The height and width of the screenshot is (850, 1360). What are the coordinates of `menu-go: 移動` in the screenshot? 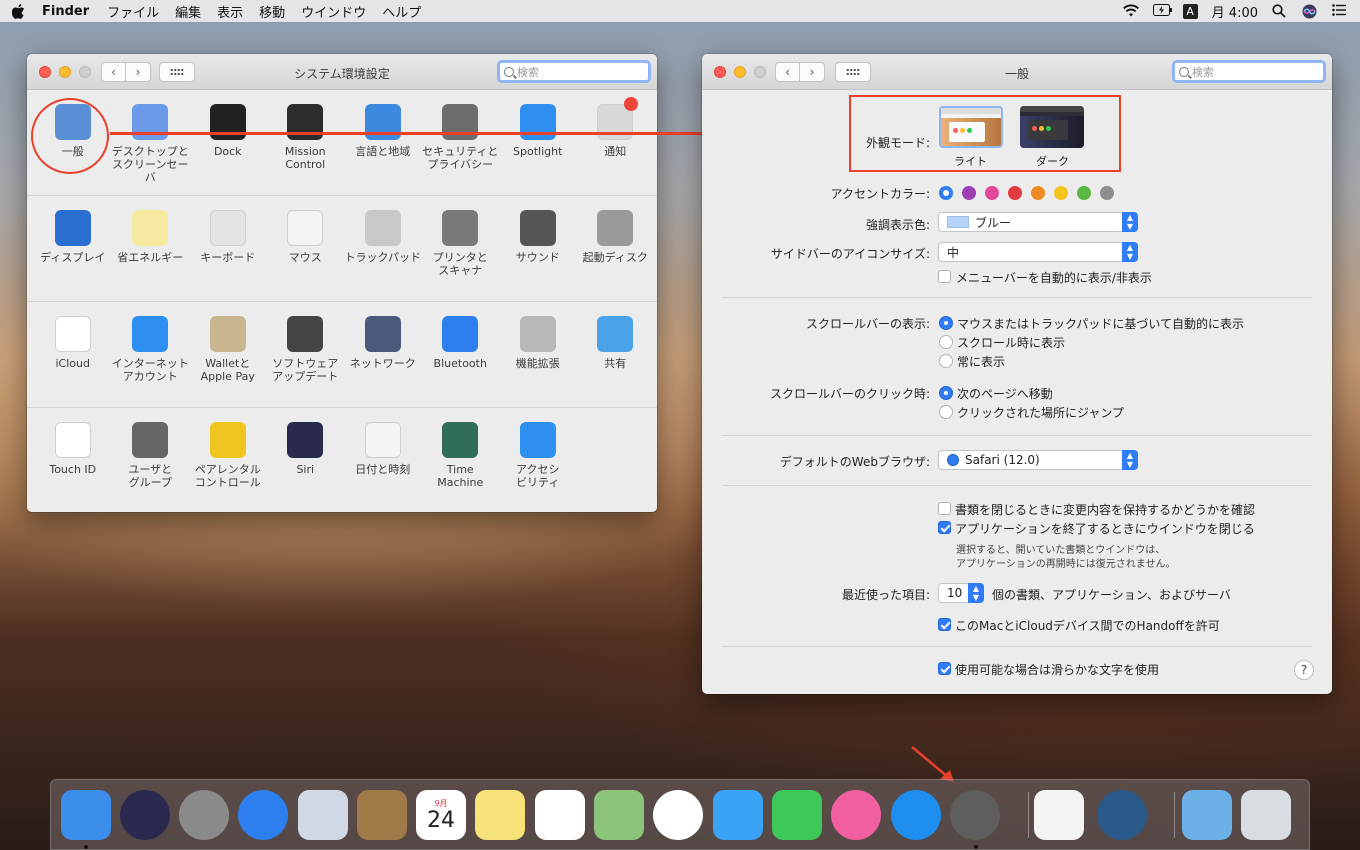 It's located at (272, 11).